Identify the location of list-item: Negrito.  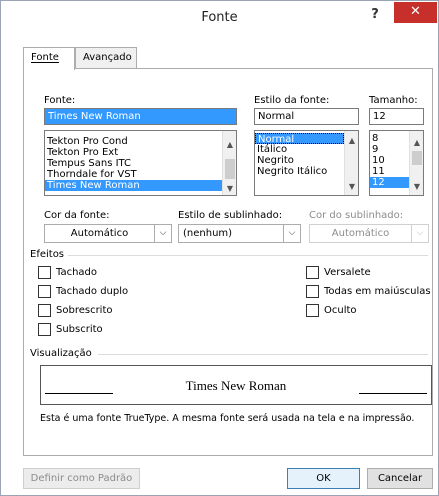
(306, 160).